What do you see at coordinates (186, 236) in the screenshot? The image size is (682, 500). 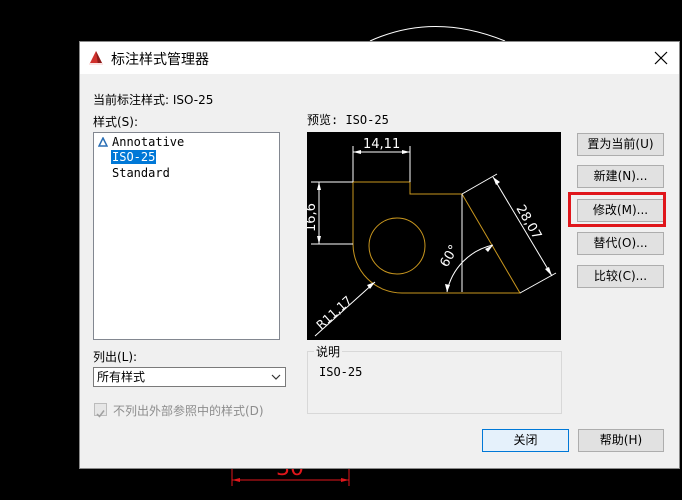 I see `styles-listbox: Annotative ISO-25 Standard` at bounding box center [186, 236].